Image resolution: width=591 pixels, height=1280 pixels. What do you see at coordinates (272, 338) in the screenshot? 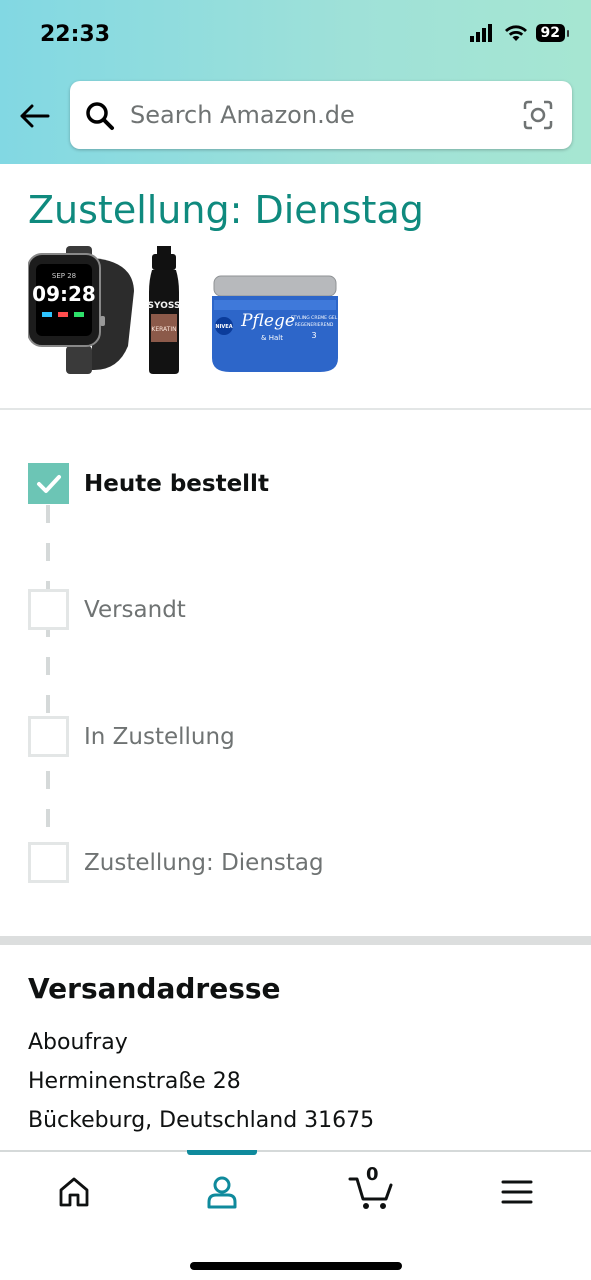
I see `svg-text: & Halt` at bounding box center [272, 338].